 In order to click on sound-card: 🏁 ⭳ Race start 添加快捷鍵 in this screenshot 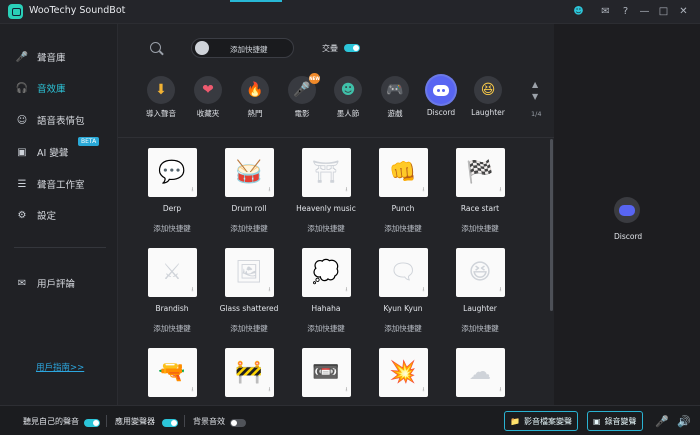, I will do `click(480, 191)`.